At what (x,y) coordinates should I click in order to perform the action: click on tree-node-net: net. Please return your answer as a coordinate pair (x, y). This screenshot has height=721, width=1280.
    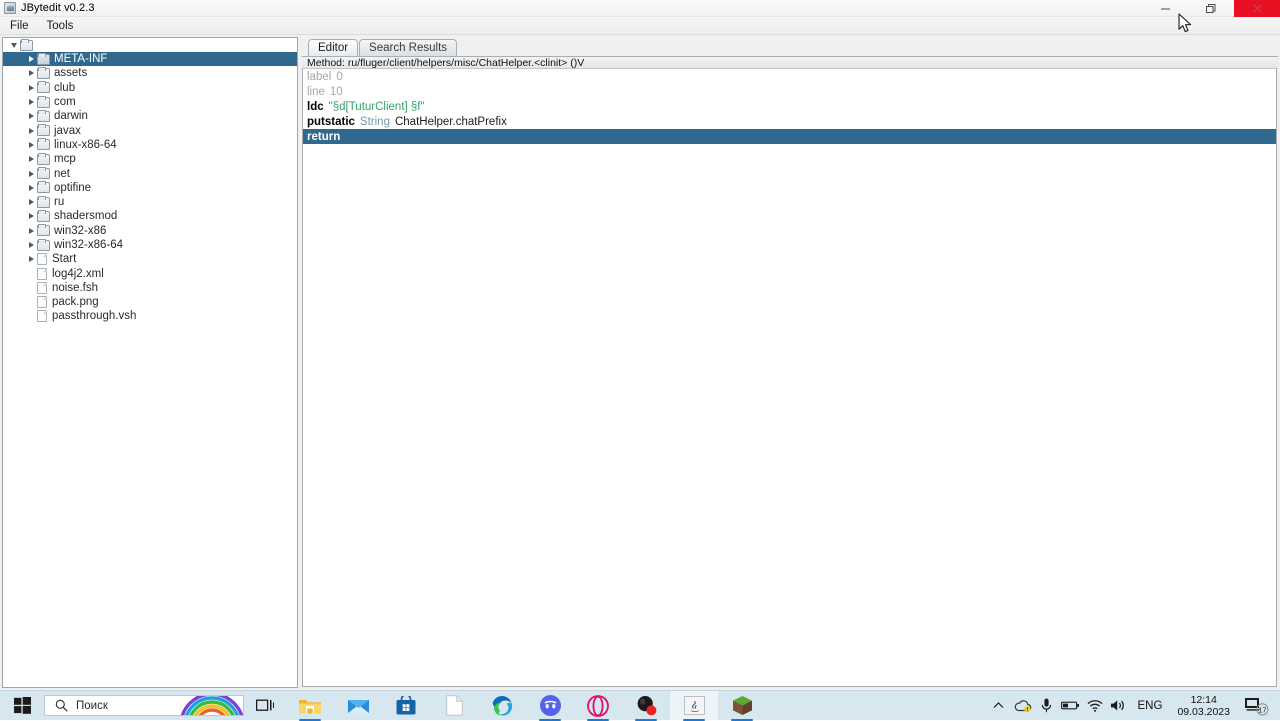
    Looking at the image, I should click on (150, 173).